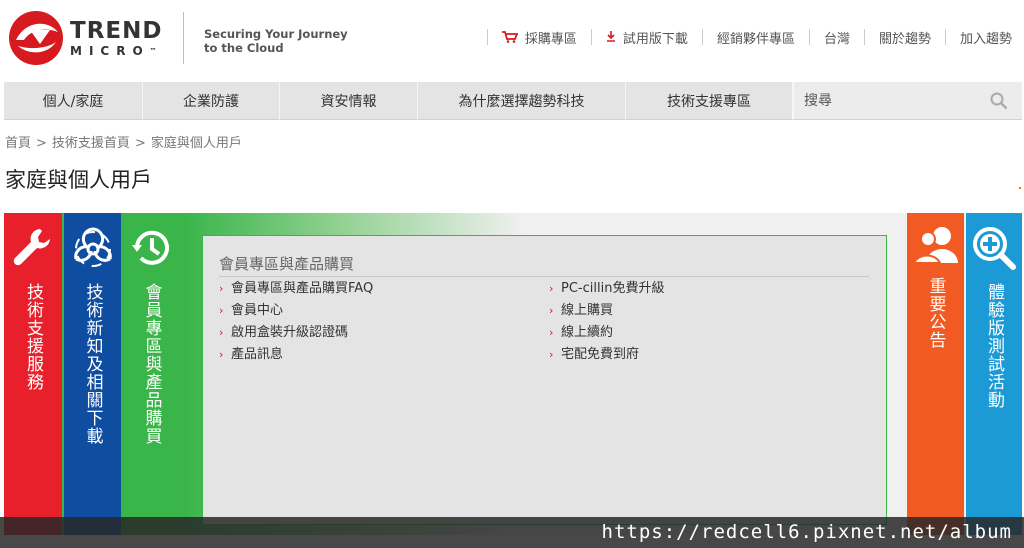  What do you see at coordinates (153, 51) in the screenshot?
I see `trademark: ™` at bounding box center [153, 51].